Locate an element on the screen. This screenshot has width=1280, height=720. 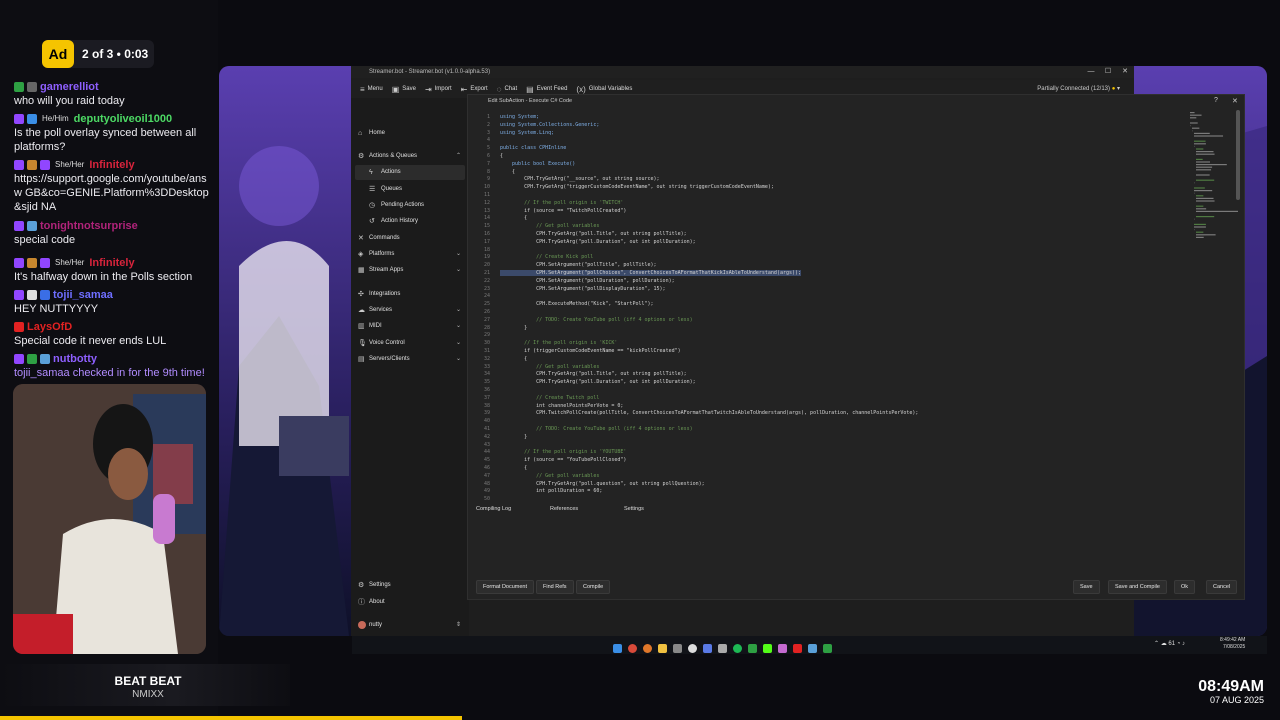
code-line: // Create Twitch poll is located at coordinates (550, 397).